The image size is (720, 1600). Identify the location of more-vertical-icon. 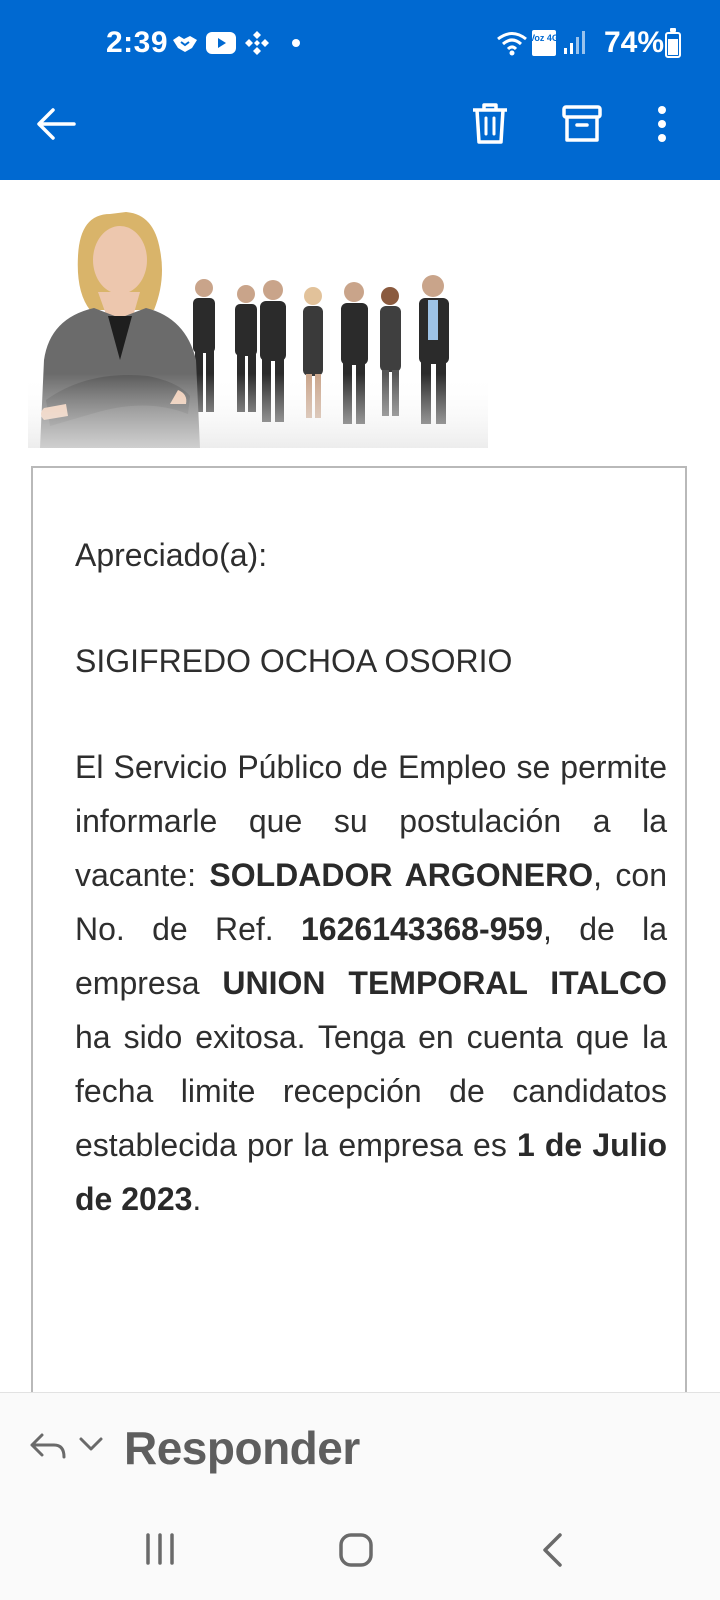
(662, 124).